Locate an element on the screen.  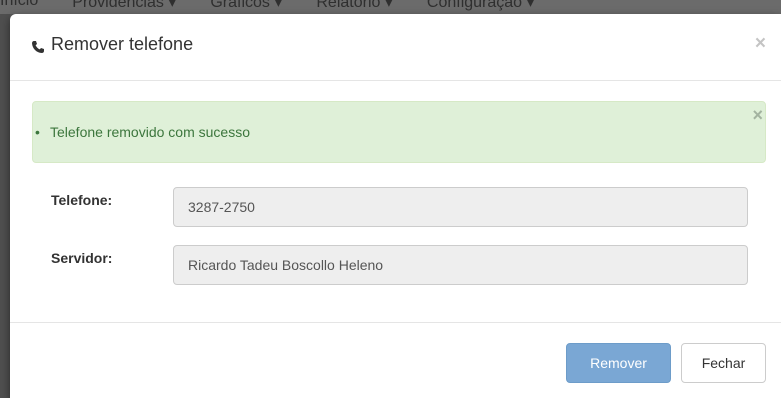
alert-message: Telefone removido com sucesso is located at coordinates (141, 132).